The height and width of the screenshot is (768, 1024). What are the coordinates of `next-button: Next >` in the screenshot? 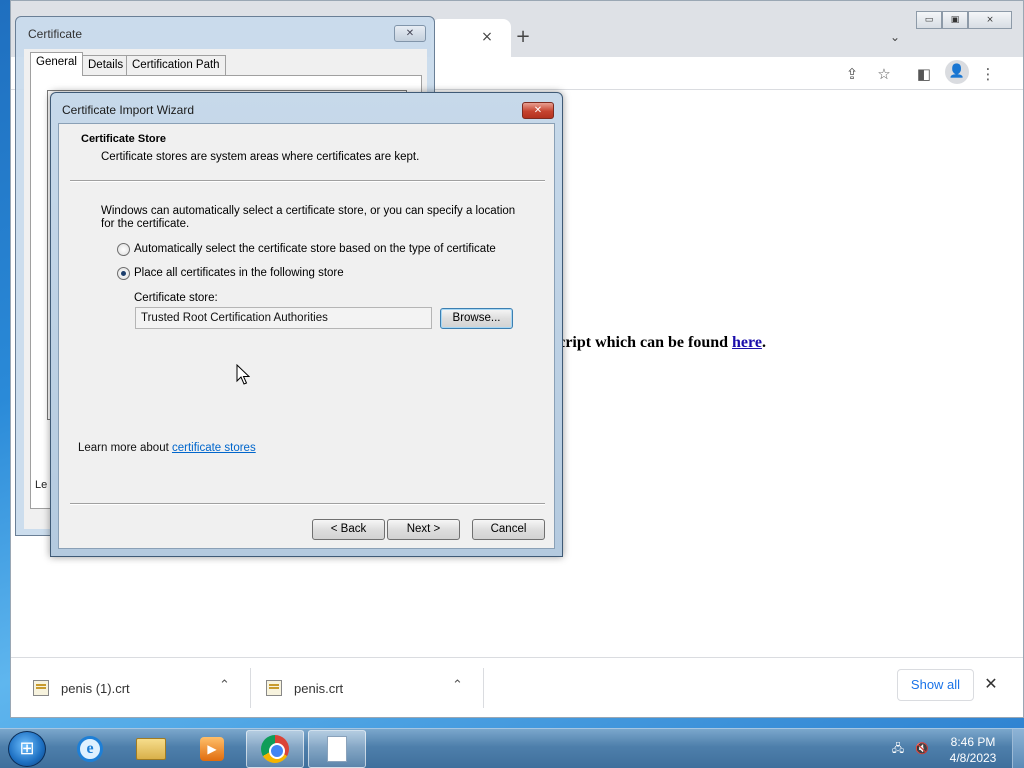 It's located at (423, 529).